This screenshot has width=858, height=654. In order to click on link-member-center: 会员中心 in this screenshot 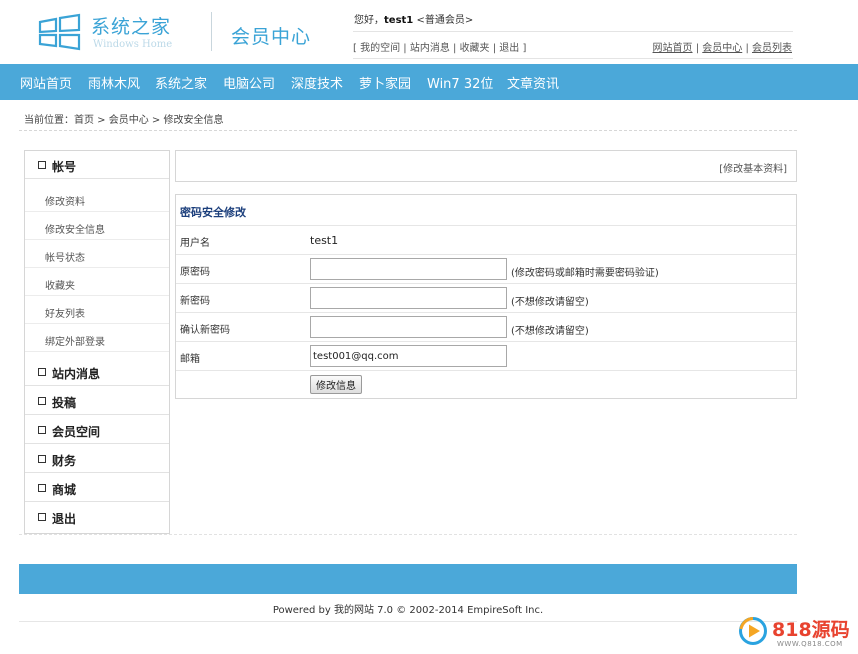, I will do `click(722, 48)`.